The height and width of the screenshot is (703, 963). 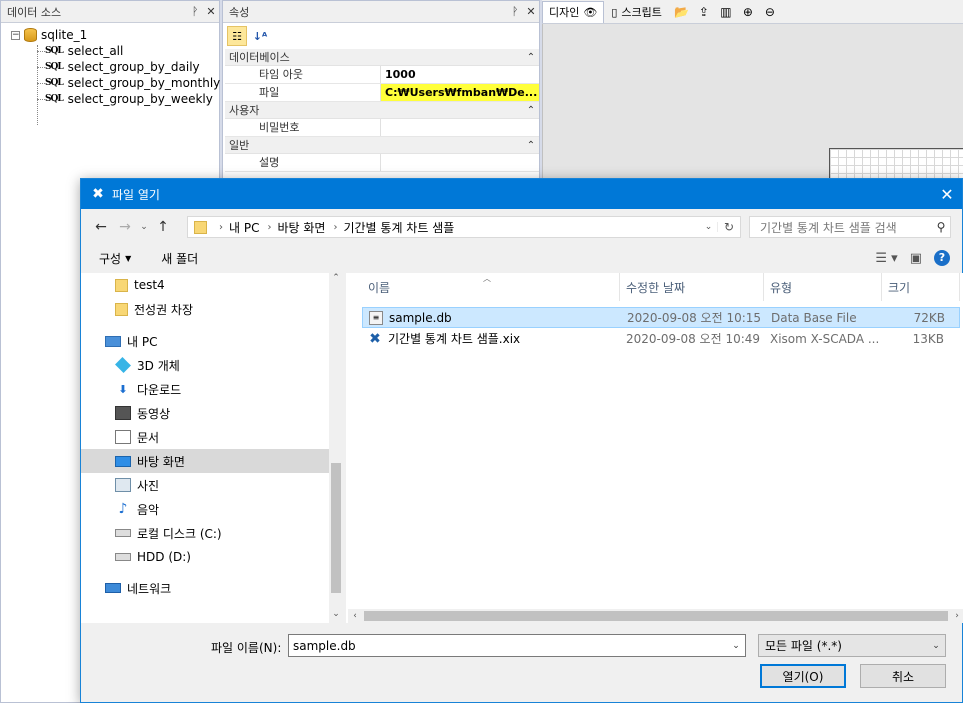 I want to click on dialog-close-button: ✕, so click(x=947, y=194).